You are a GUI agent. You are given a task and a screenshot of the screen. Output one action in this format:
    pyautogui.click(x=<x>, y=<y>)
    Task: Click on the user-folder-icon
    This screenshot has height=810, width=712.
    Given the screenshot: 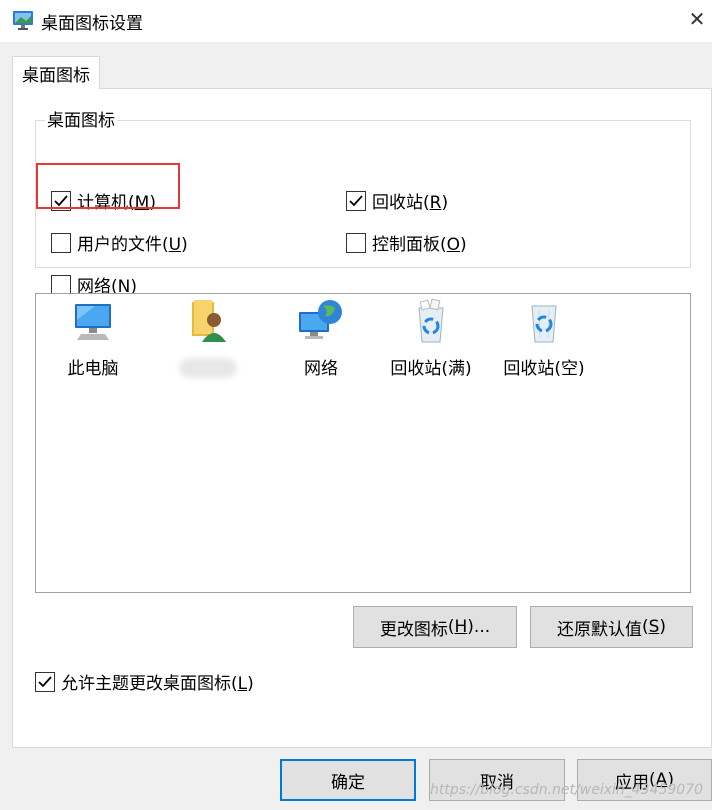 What is the action you would take?
    pyautogui.click(x=208, y=322)
    